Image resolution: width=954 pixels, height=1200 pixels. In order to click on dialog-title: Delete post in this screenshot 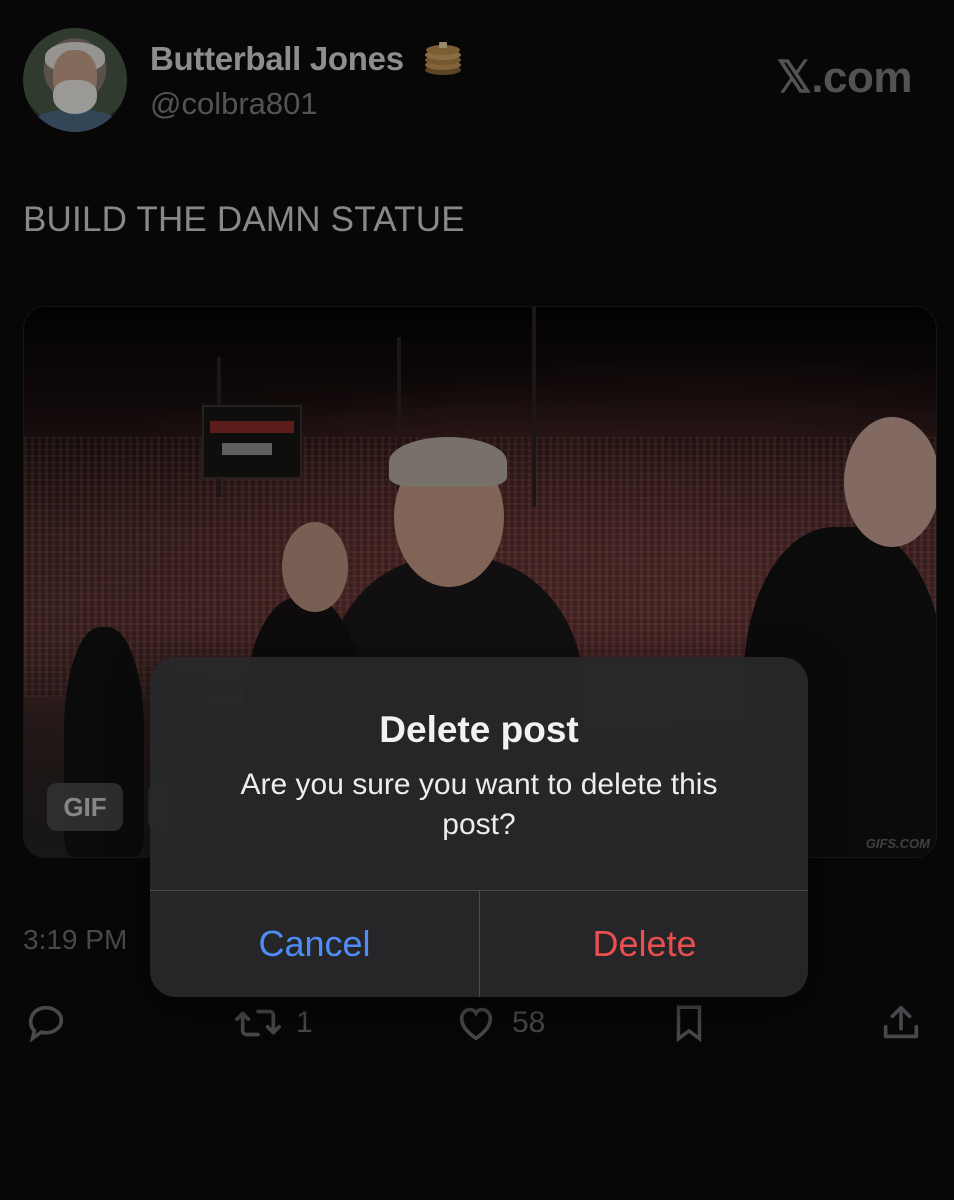, I will do `click(479, 729)`.